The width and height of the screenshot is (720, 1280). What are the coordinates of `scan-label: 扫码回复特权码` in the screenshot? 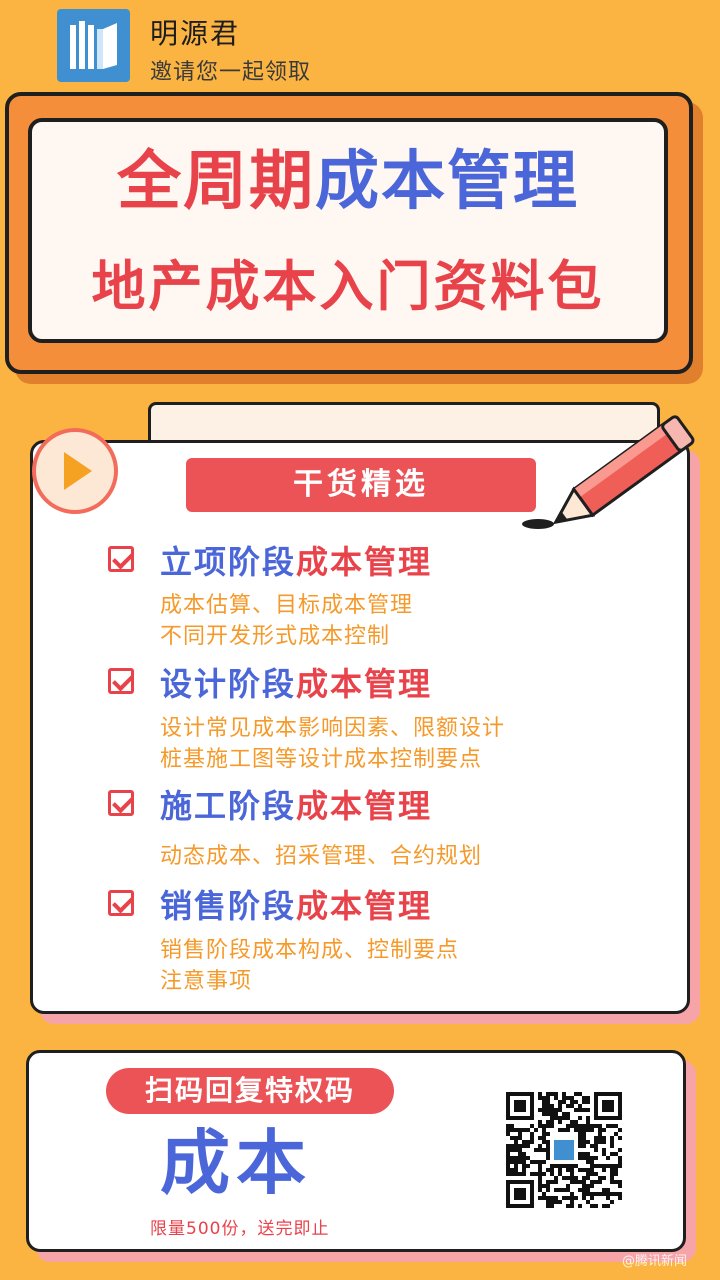 It's located at (250, 1091).